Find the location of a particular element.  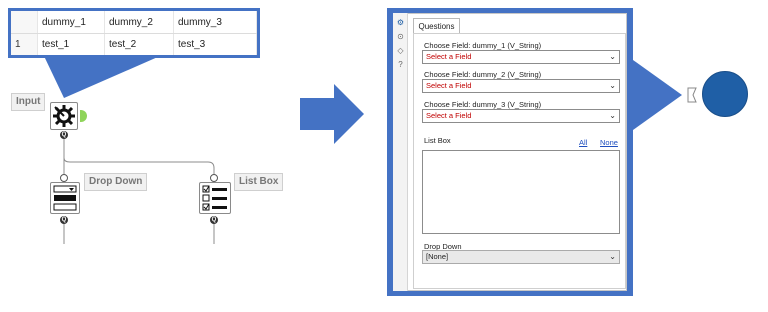

checklist-icon is located at coordinates (214, 198).